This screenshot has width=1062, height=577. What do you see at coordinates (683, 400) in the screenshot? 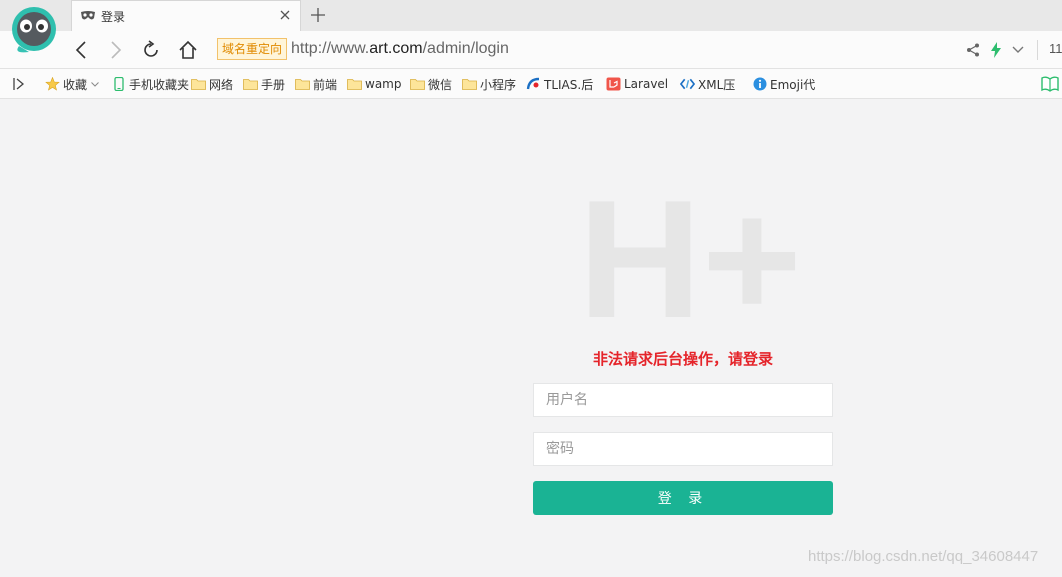
I see `username-input` at bounding box center [683, 400].